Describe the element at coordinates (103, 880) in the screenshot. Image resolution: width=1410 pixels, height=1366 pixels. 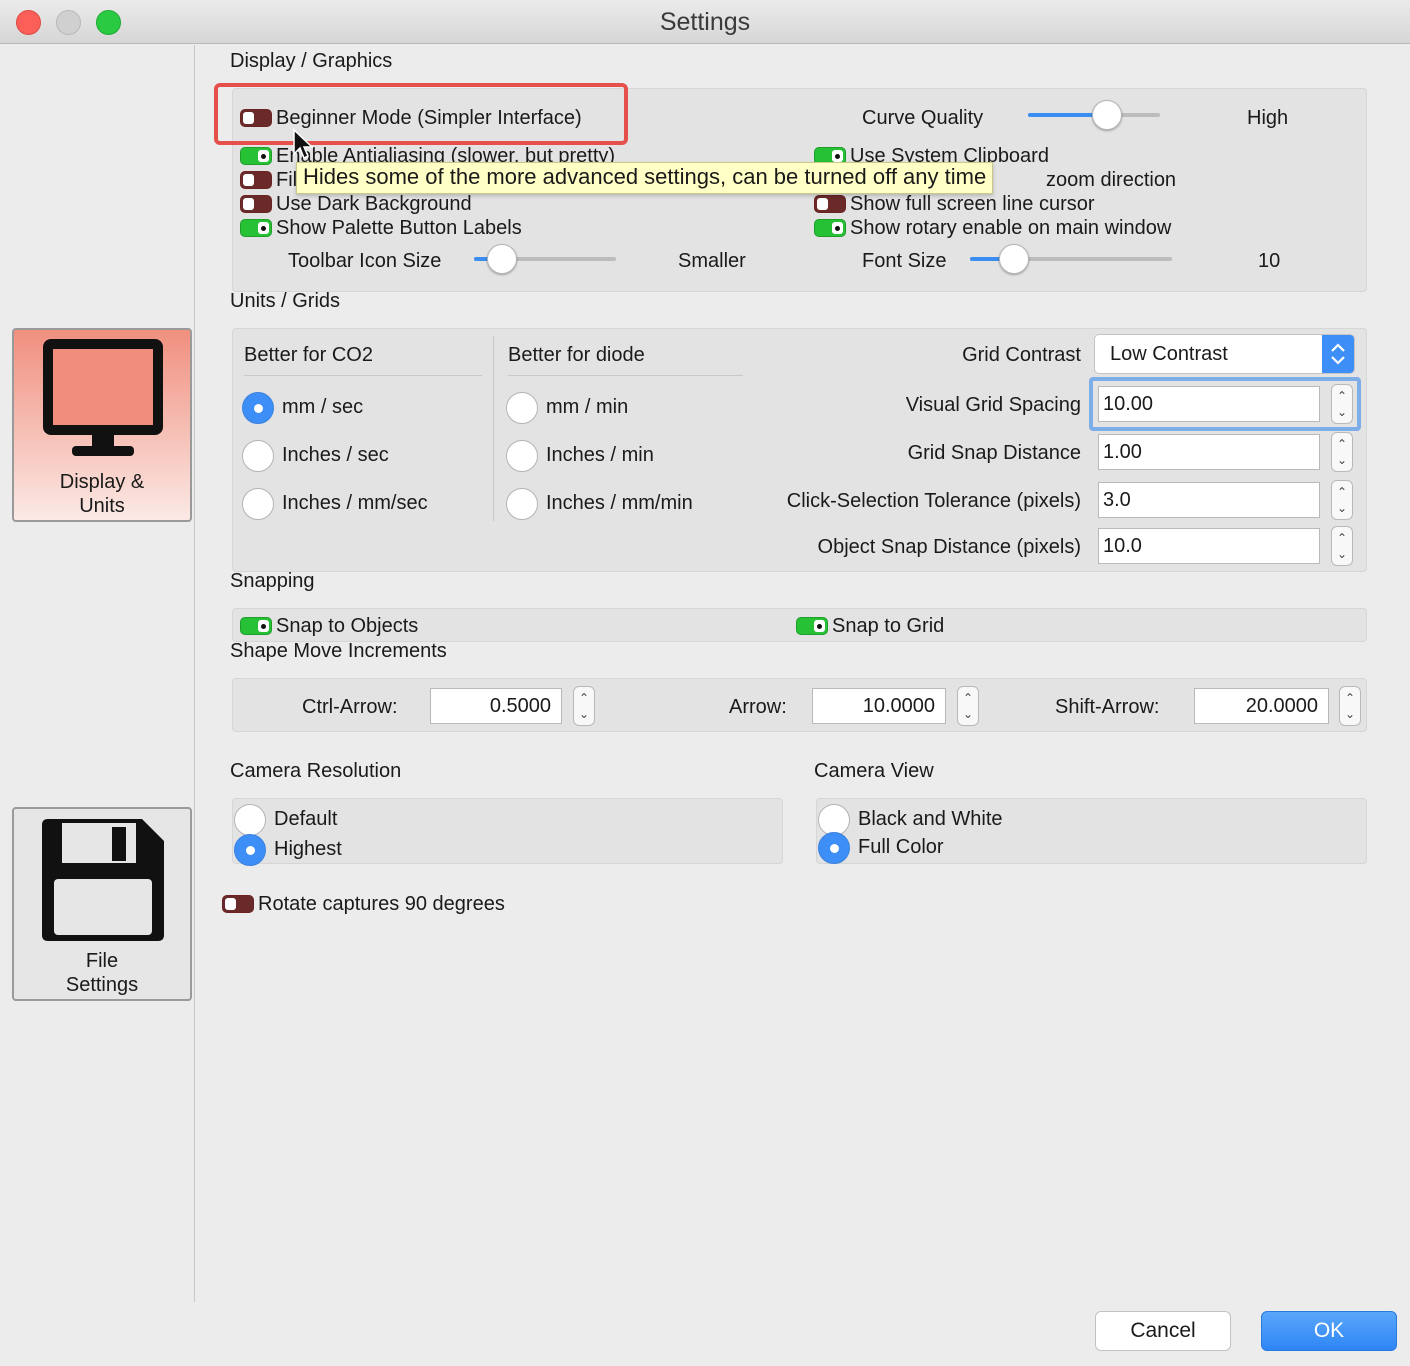
I see `floppy-disk-icon` at that location.